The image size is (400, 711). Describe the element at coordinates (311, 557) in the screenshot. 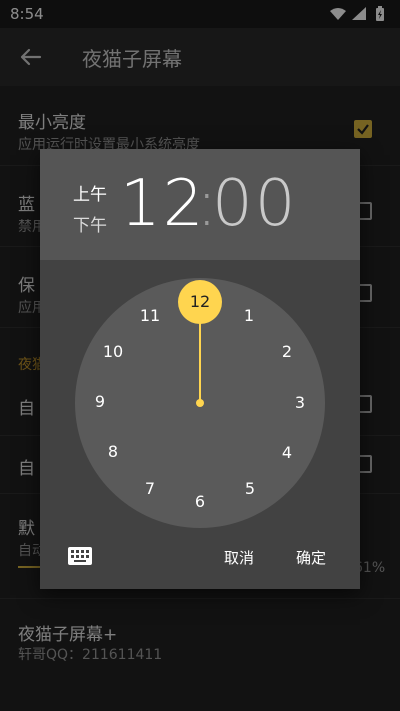

I see `ok-button: 确定` at that location.